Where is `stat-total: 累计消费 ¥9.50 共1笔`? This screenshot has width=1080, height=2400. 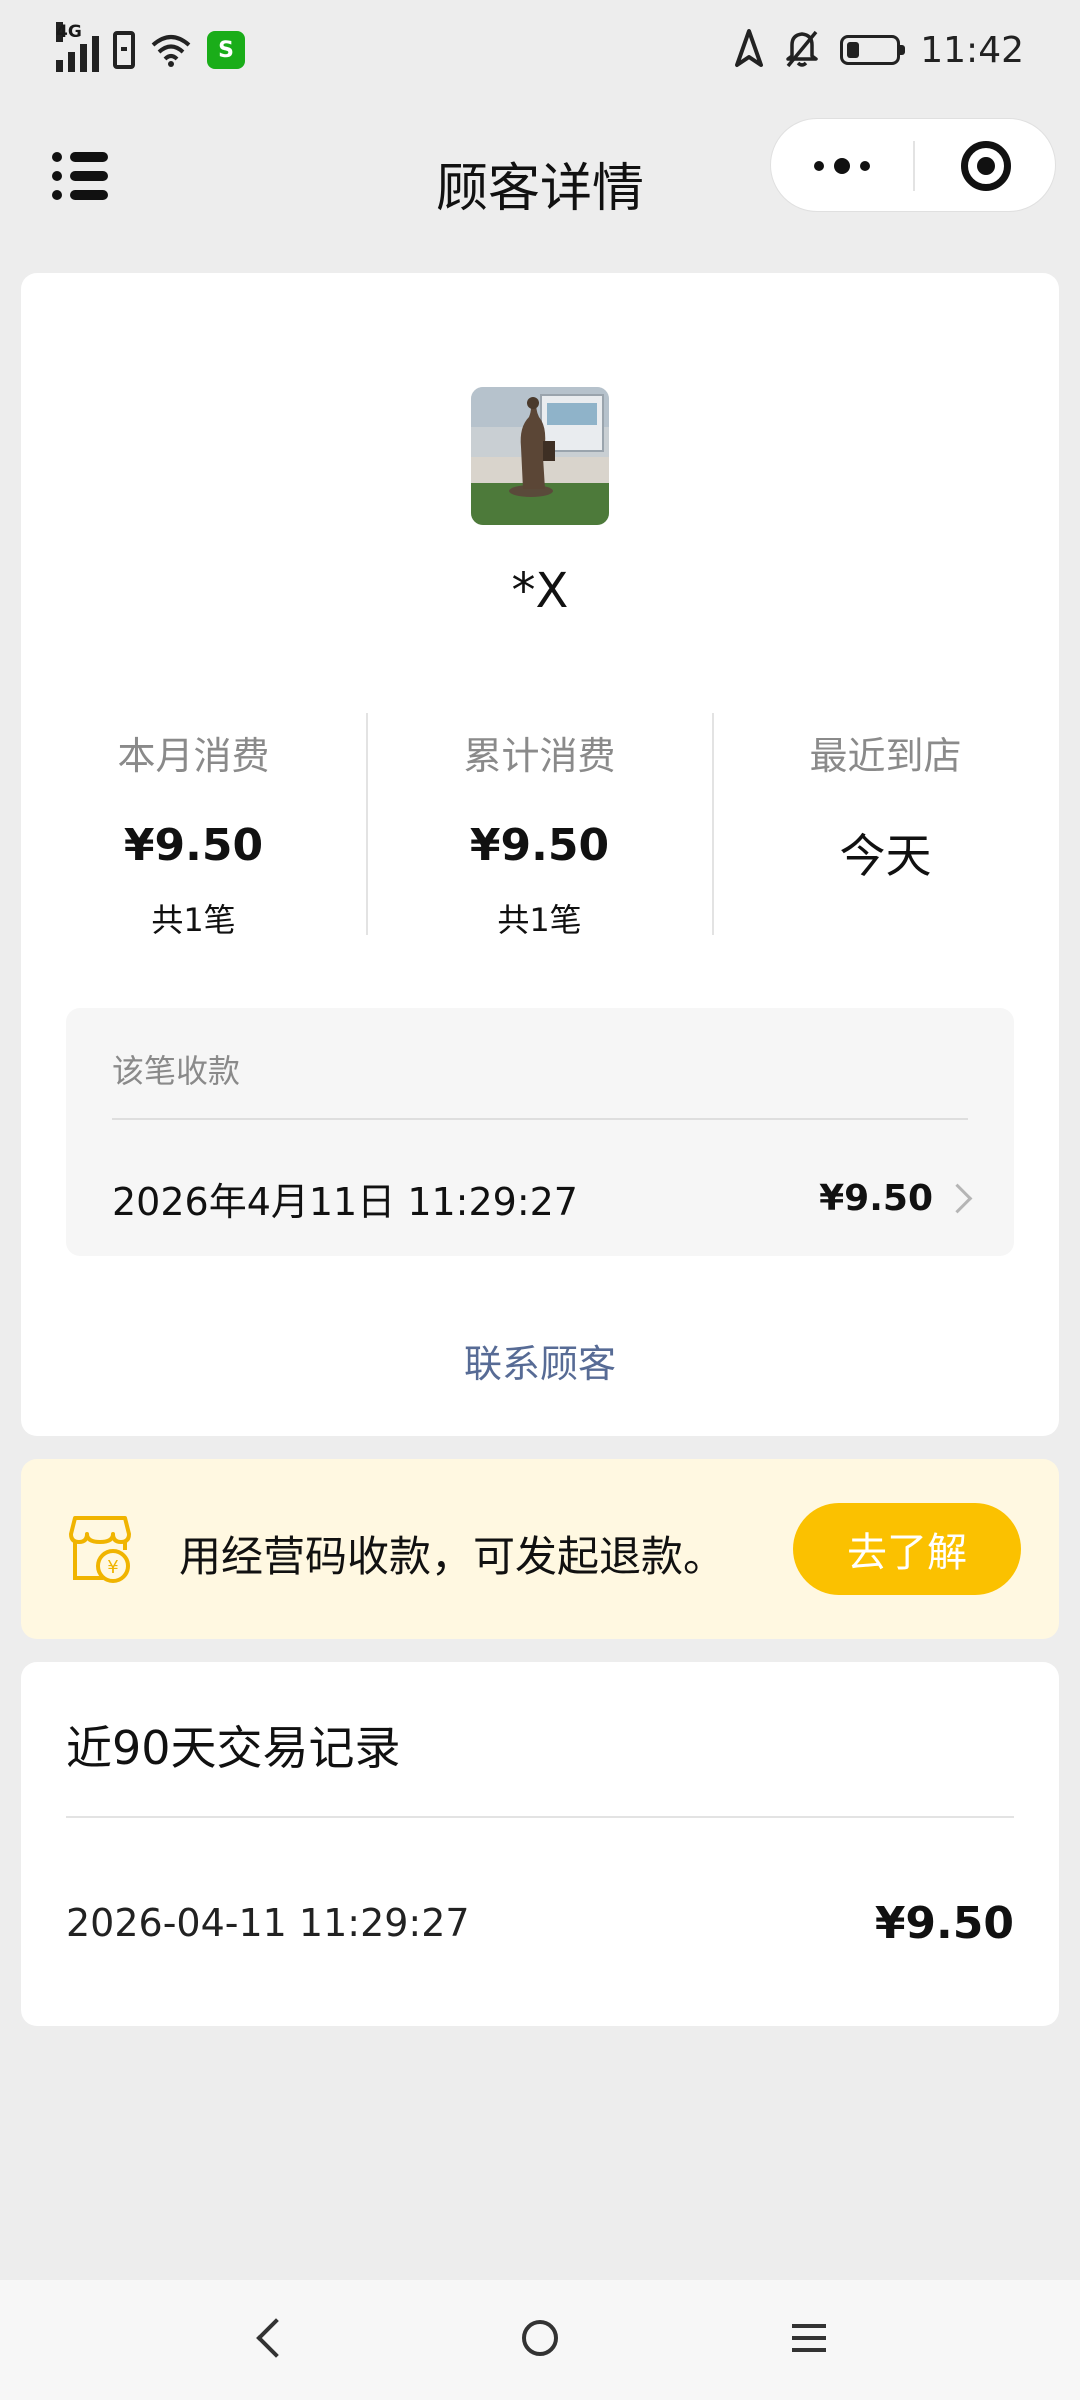 stat-total: 累计消费 ¥9.50 共1笔 is located at coordinates (539, 827).